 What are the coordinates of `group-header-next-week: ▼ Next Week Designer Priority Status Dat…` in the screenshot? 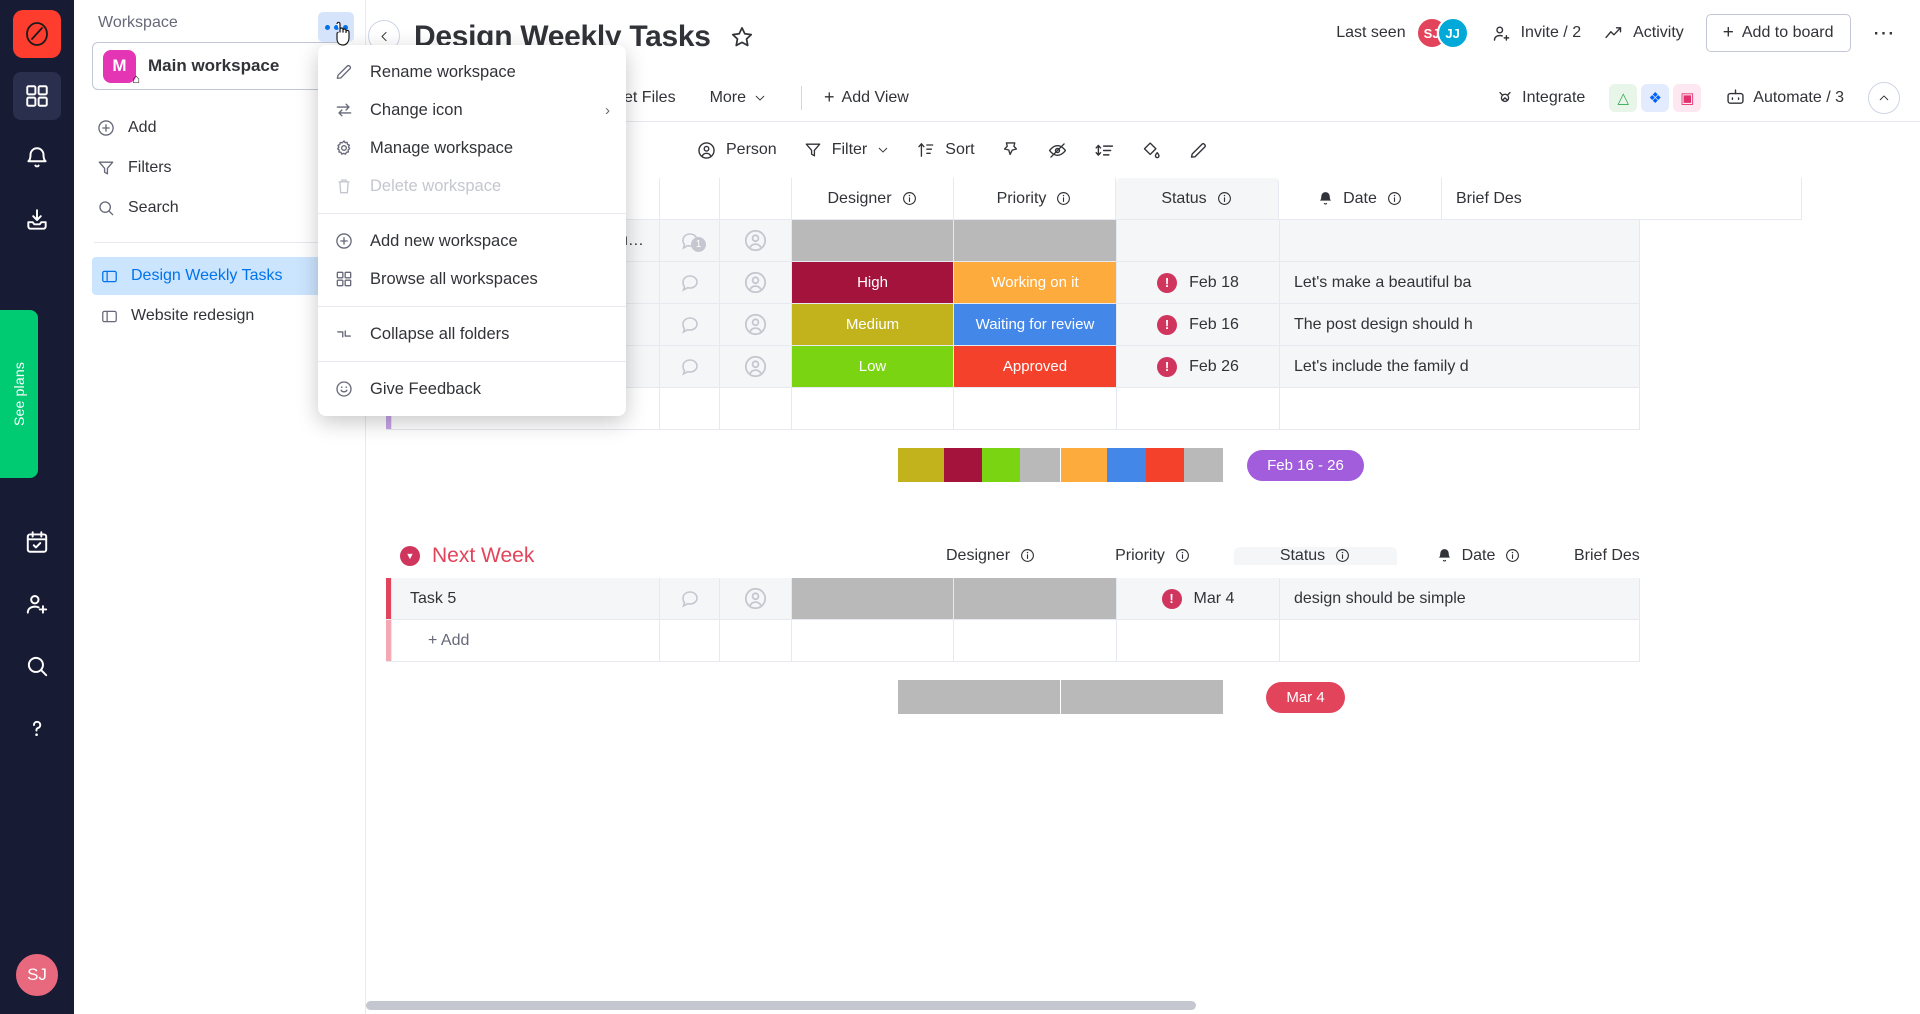 It's located at (1153, 556).